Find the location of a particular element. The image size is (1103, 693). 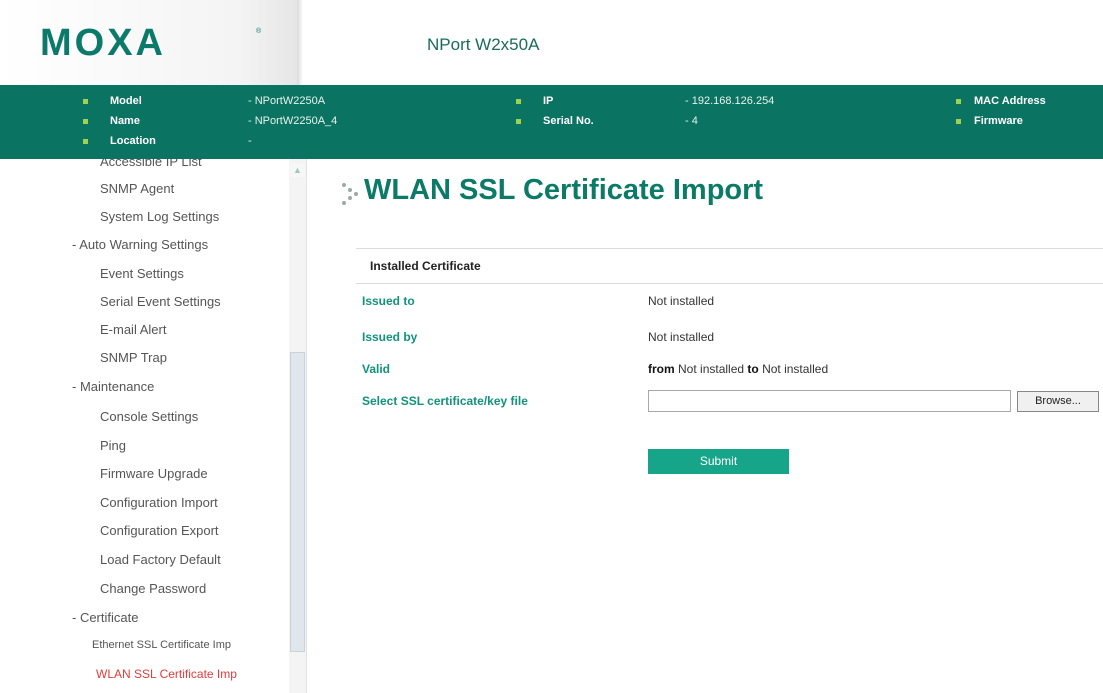

header: MOXA ® NPort W2x50A is located at coordinates (551, 42).